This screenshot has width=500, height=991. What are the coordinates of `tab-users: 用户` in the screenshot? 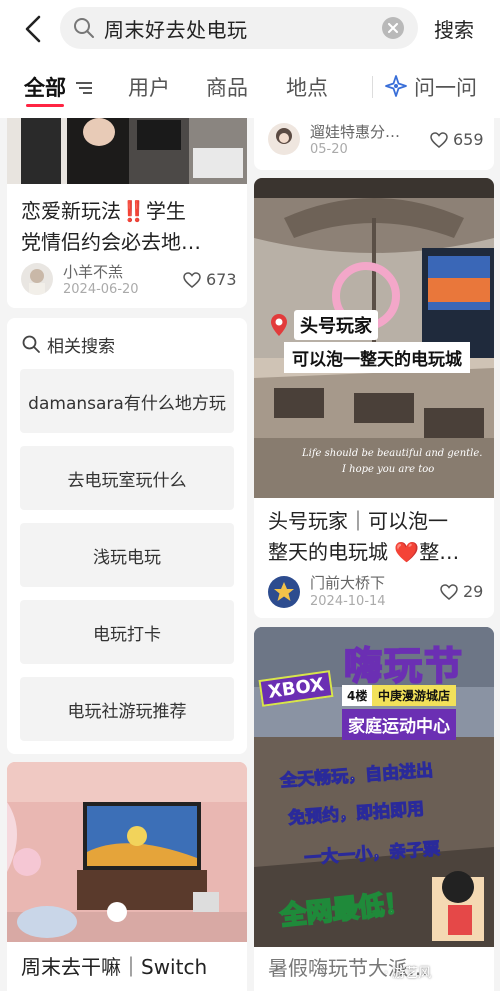 It's located at (149, 87).